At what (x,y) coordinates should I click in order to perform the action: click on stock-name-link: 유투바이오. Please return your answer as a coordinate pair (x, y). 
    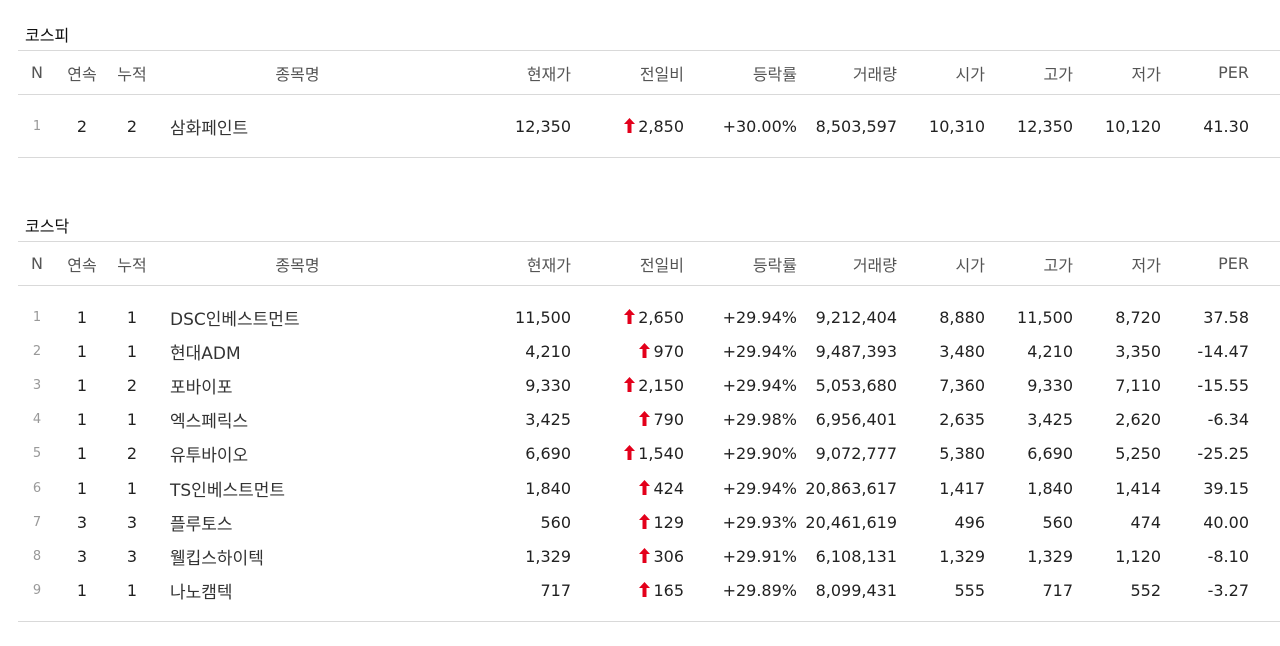
    Looking at the image, I should click on (297, 454).